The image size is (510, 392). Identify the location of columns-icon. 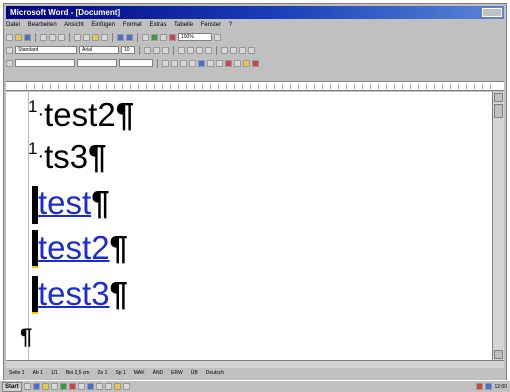
(163, 37).